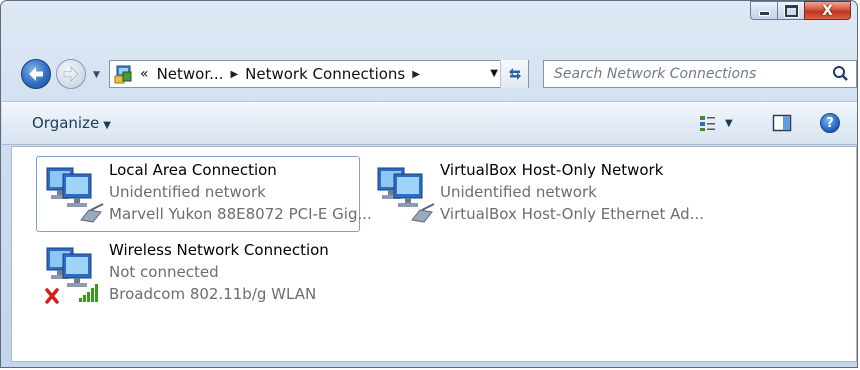 The height and width of the screenshot is (370, 860). What do you see at coordinates (429, 123) in the screenshot?
I see `command-bar: Organize ▼ ▼ ?` at bounding box center [429, 123].